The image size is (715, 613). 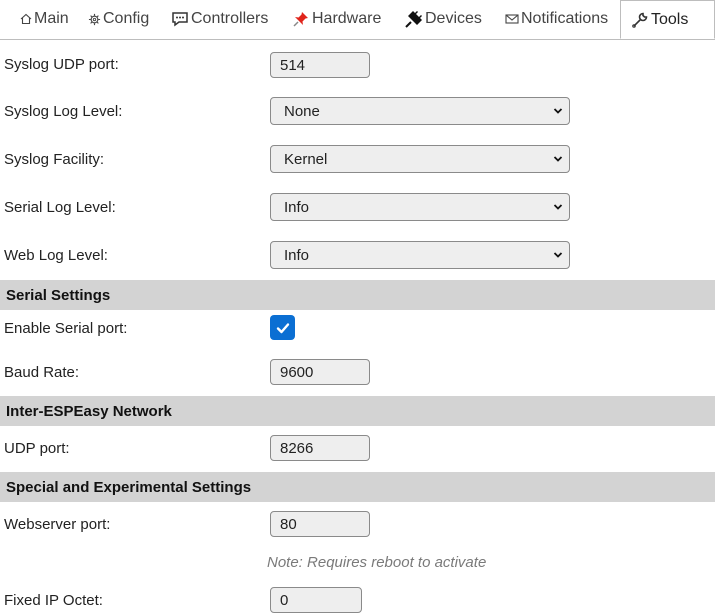 I want to click on serial-log-level-row: Serial Log Level: Info, so click(x=357, y=208).